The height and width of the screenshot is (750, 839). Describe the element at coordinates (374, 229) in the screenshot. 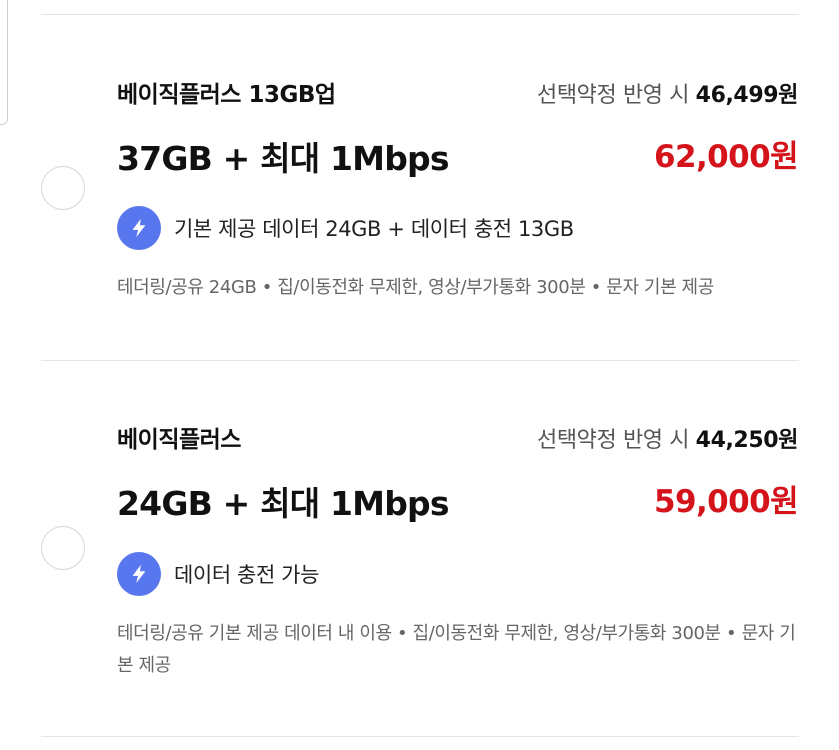

I see `benefit-text: 기본 제공 데이터 24GB + 데이터 충전 13GB` at that location.